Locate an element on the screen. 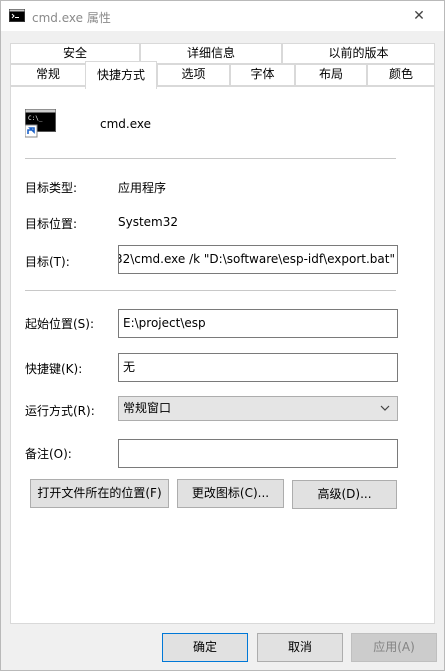  target-location-value: System32 is located at coordinates (148, 222).